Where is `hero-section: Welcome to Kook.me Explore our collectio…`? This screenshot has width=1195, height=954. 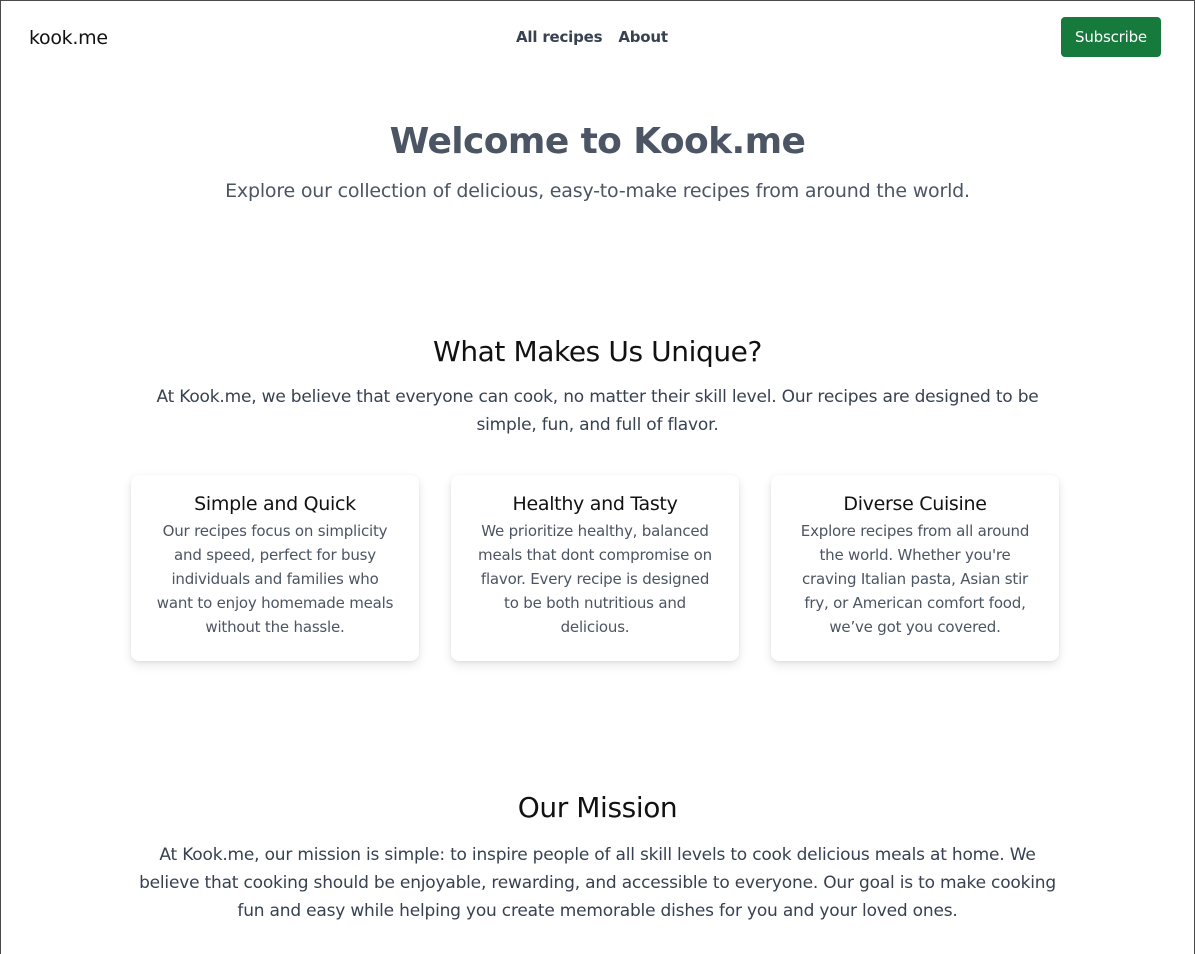
hero-section: Welcome to Kook.me Explore our collectio… is located at coordinates (597, 161).